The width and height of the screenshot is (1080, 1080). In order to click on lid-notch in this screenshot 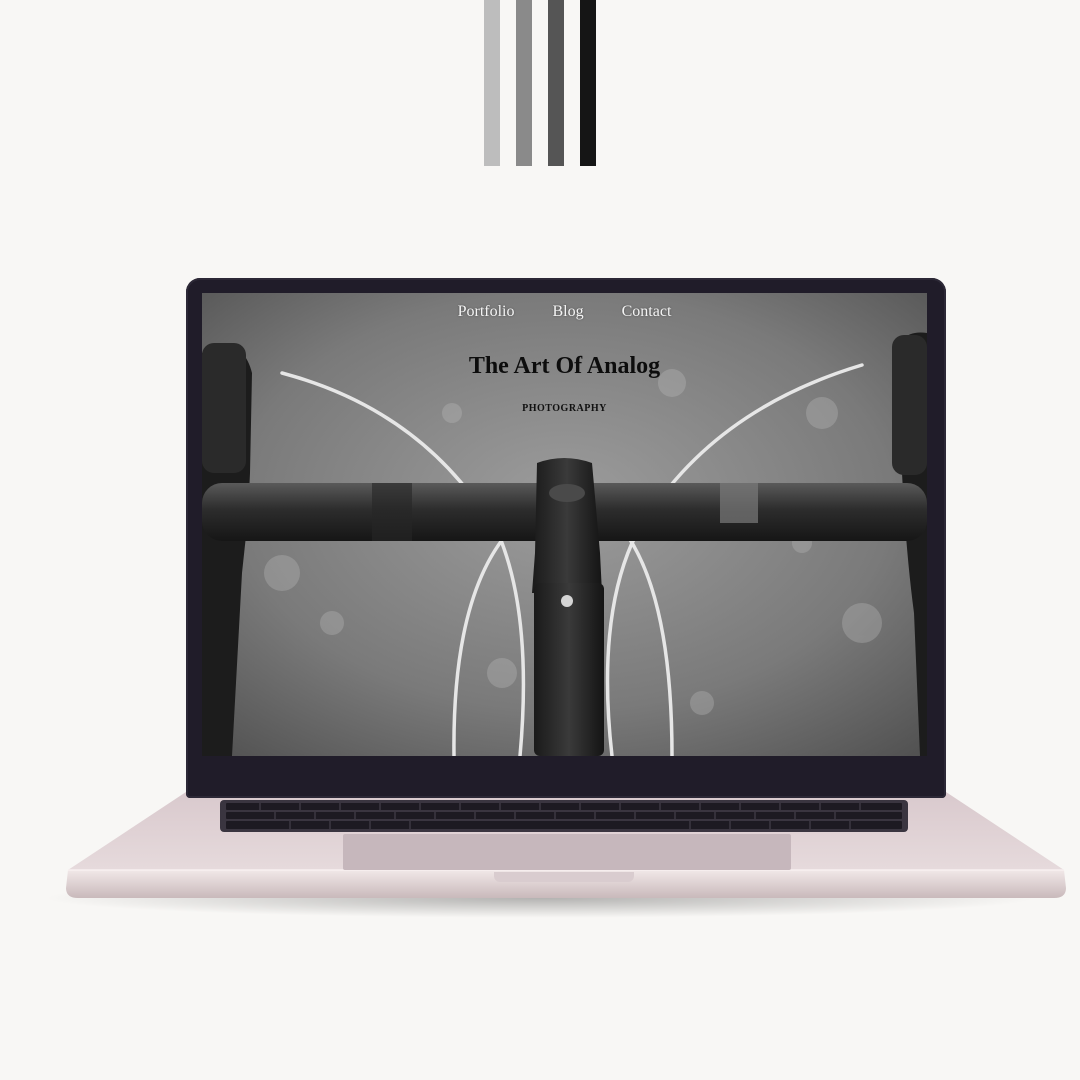, I will do `click(564, 877)`.